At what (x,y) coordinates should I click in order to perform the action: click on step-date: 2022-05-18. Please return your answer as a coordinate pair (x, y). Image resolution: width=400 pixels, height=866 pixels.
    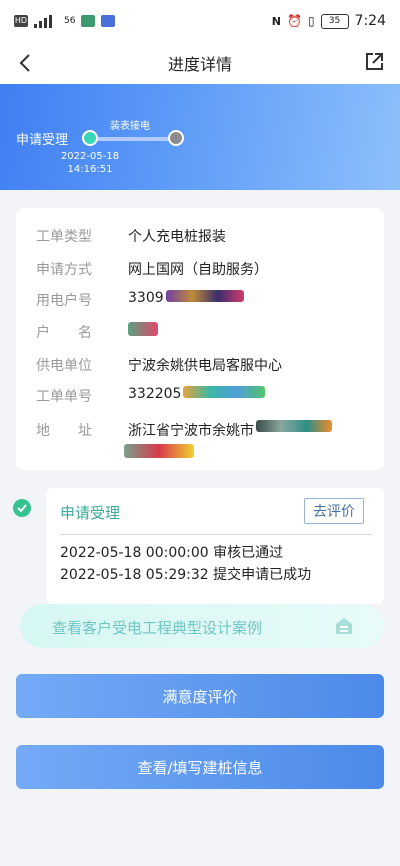
    Looking at the image, I should click on (90, 156).